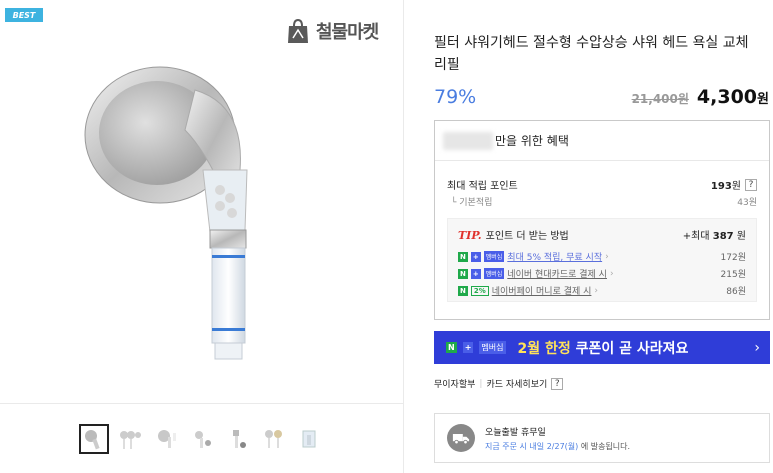 The height and width of the screenshot is (473, 773). What do you see at coordinates (532, 446) in the screenshot?
I see `shipping-date: 지금 주문 시 내일 2/27(월)` at bounding box center [532, 446].